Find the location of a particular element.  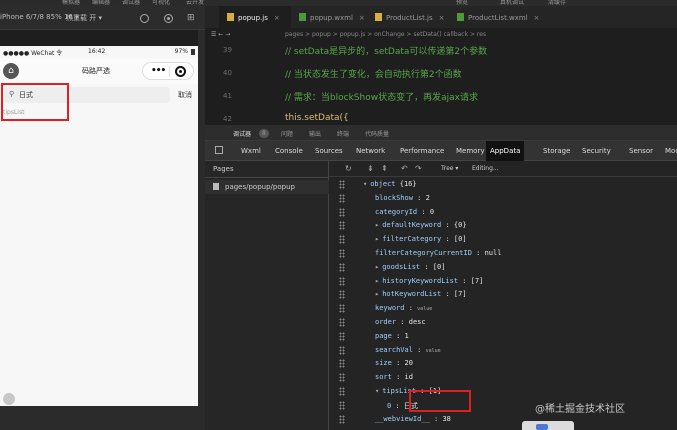

expand-icon: ⇟ is located at coordinates (370, 168).